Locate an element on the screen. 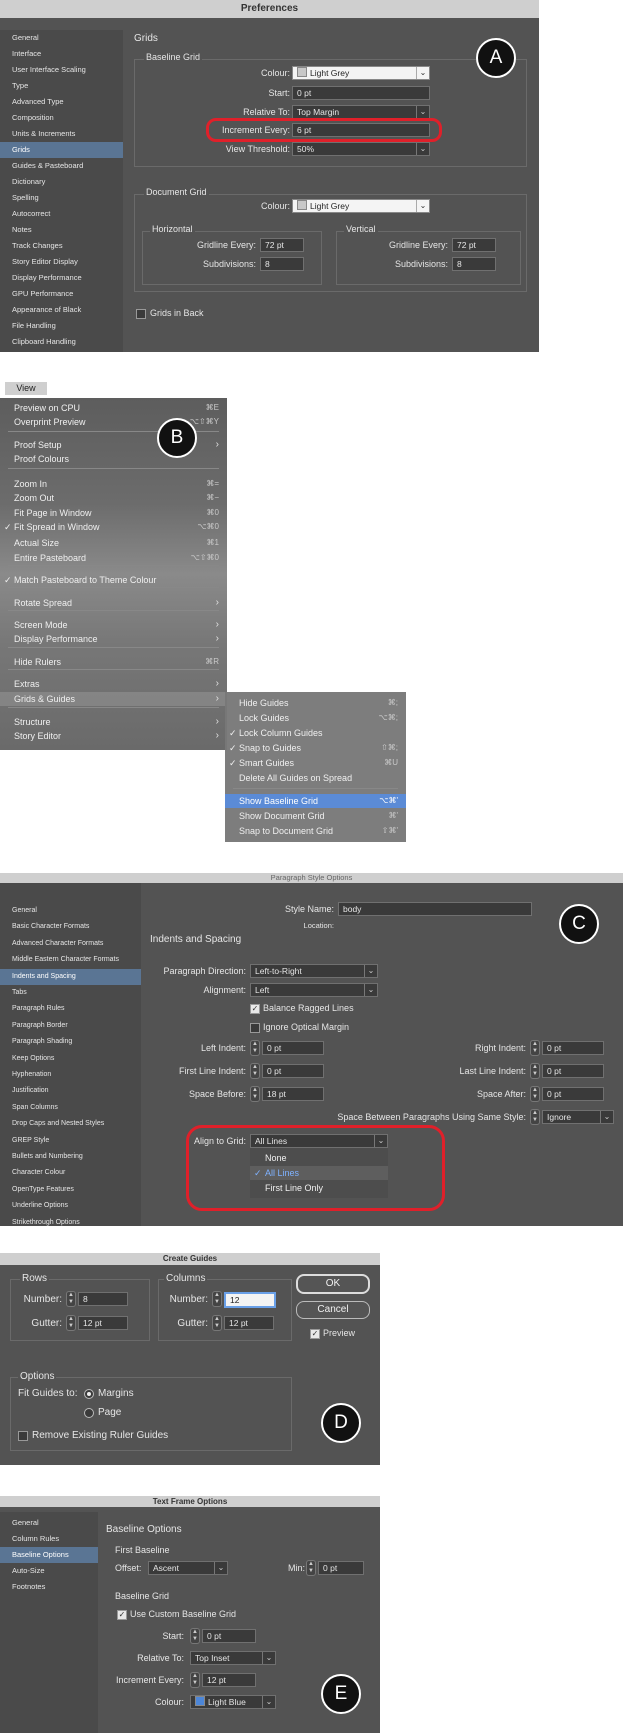 This screenshot has height=1733, width=625. last-line-field: 0 pt is located at coordinates (573, 1071).